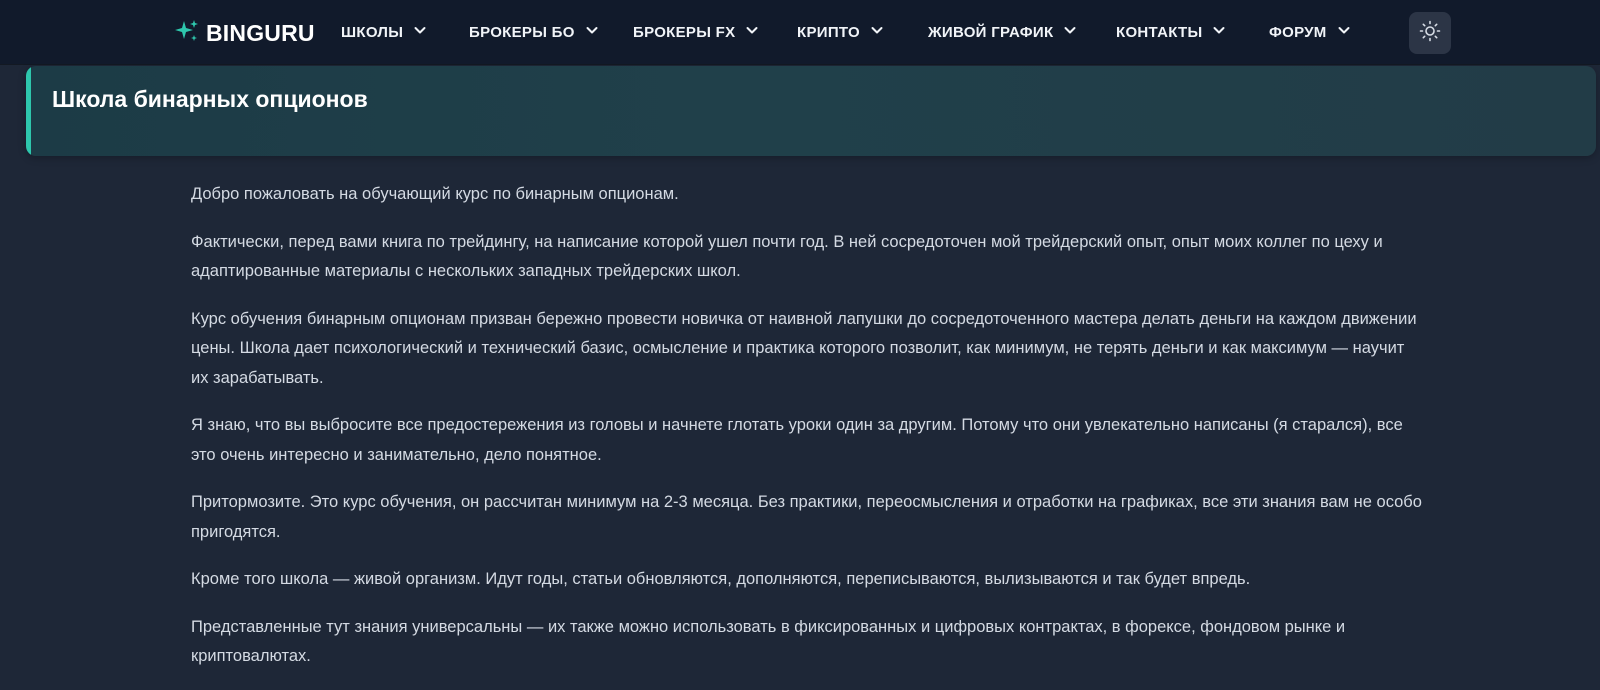 The image size is (1600, 690). What do you see at coordinates (187, 33) in the screenshot?
I see `sparkle-icon` at bounding box center [187, 33].